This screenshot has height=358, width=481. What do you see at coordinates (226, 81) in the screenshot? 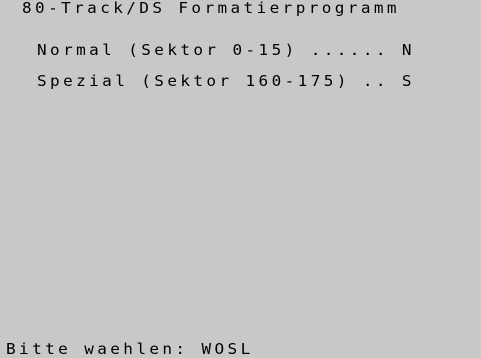
I see `menu-option-special: Spezial (Sektor 160-175) .. S` at bounding box center [226, 81].